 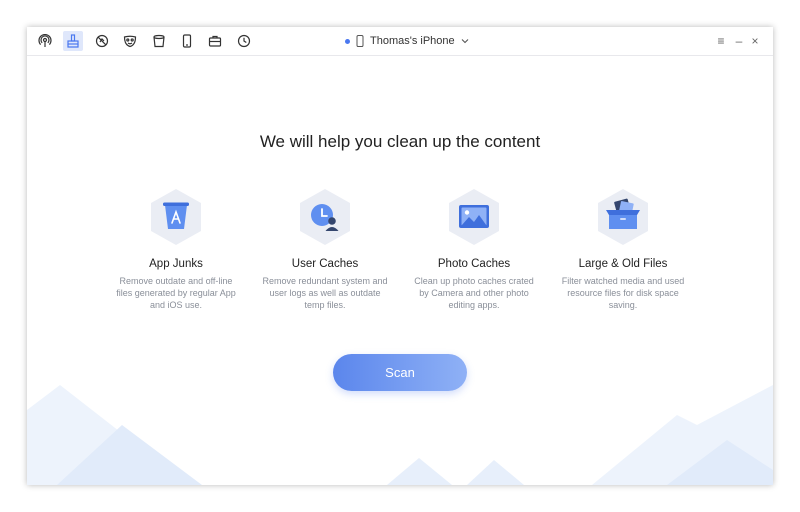 What do you see at coordinates (721, 41) in the screenshot?
I see `menu-button: ≡` at bounding box center [721, 41].